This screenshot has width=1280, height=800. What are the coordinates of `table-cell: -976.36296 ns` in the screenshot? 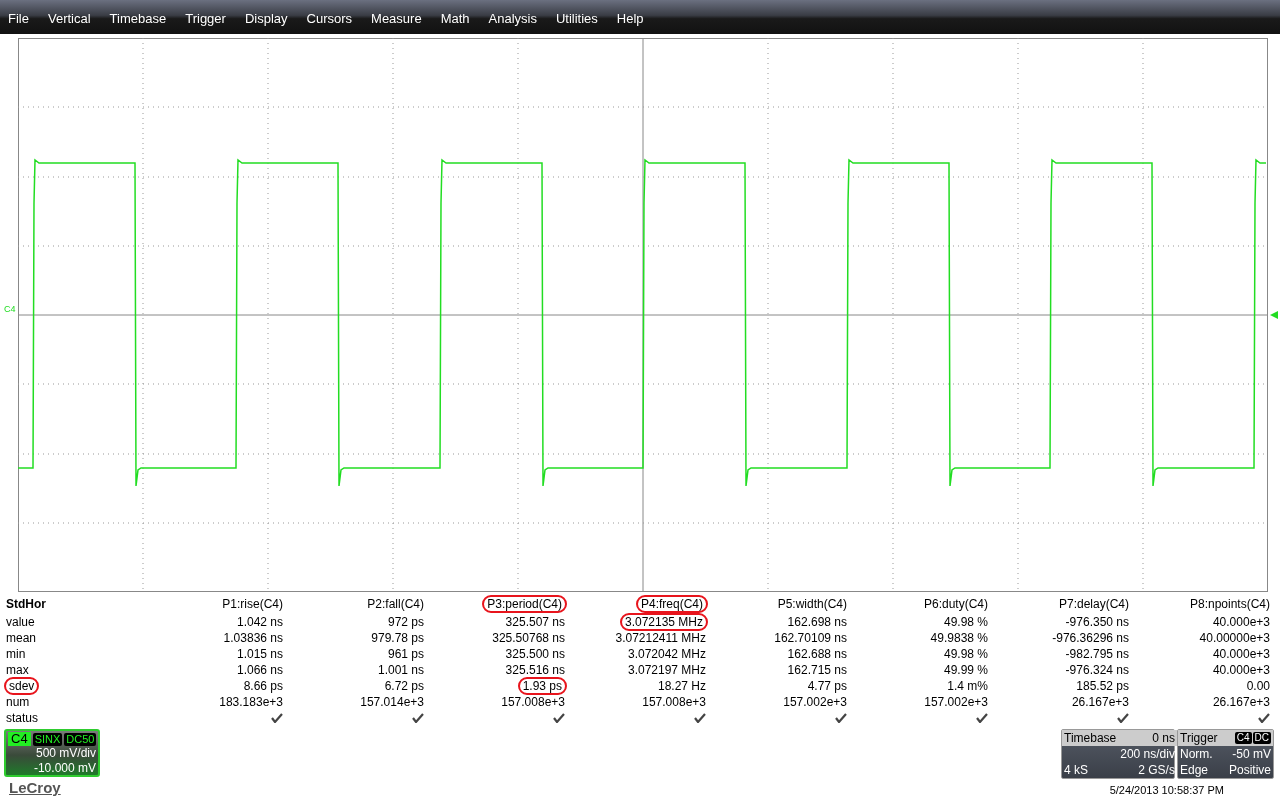 It's located at (1090, 638).